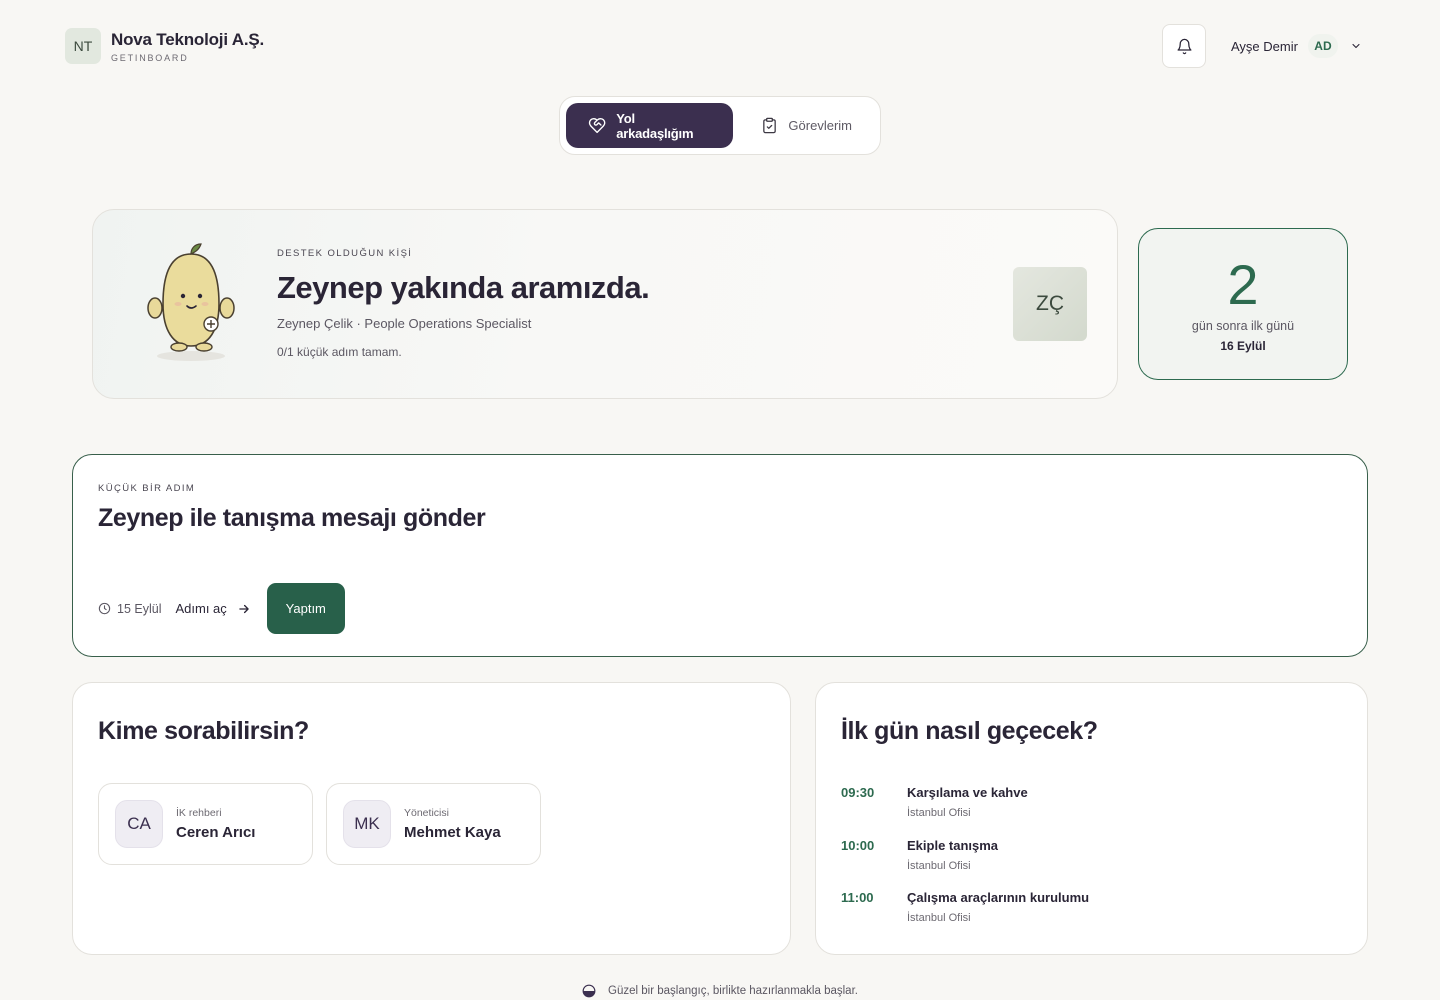  Describe the element at coordinates (292, 518) in the screenshot. I see `step-title: Zeynep ile tanışma mesajı gönder` at that location.